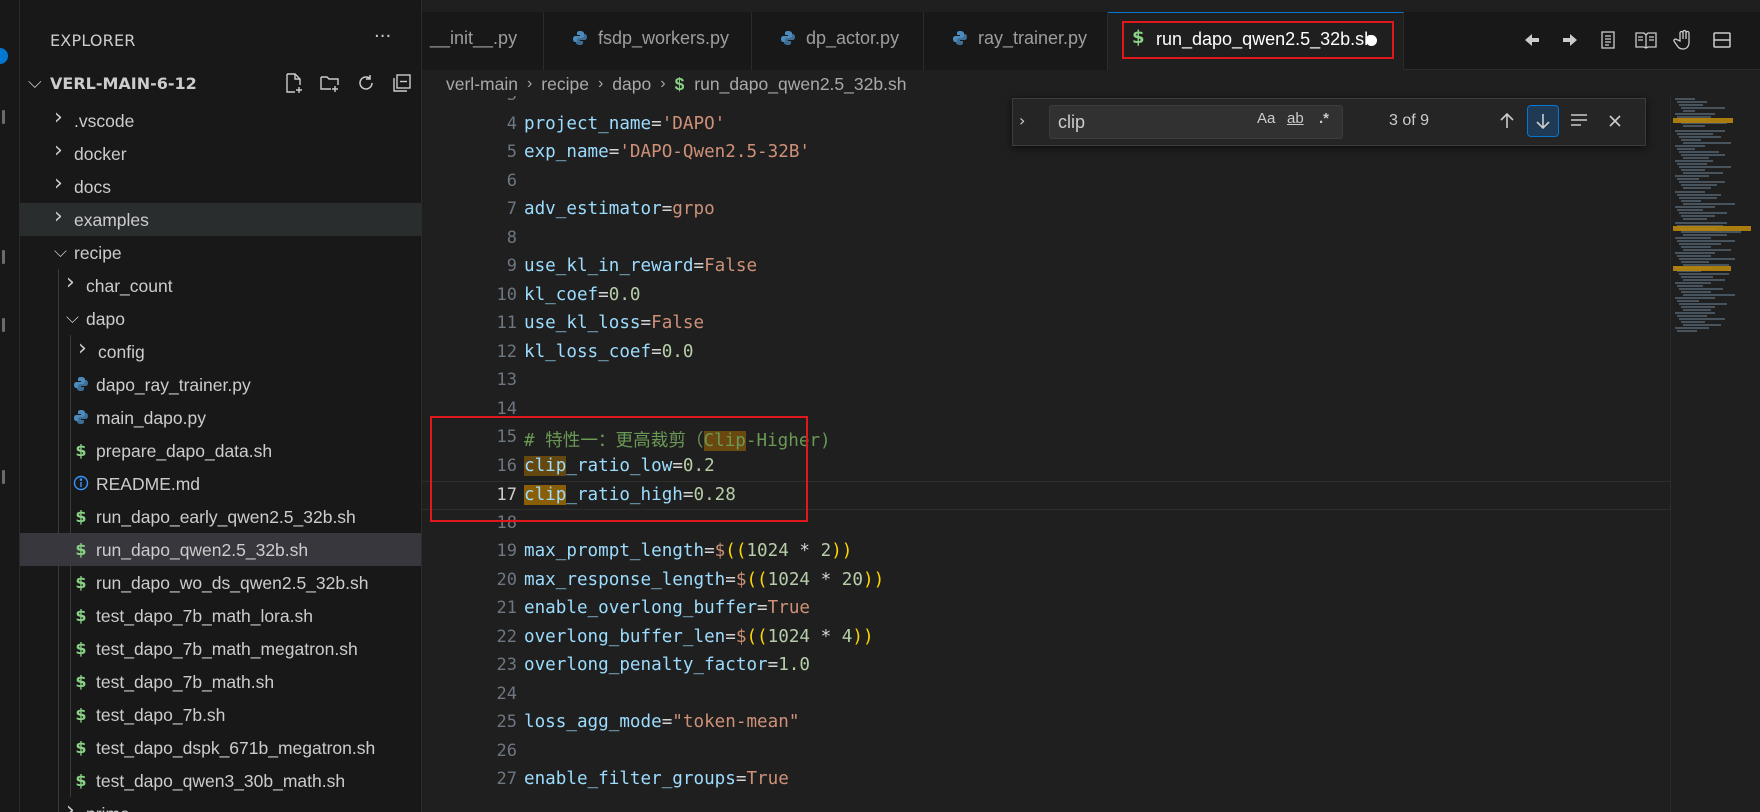  I want to click on tree-file: README.md, so click(220, 483).